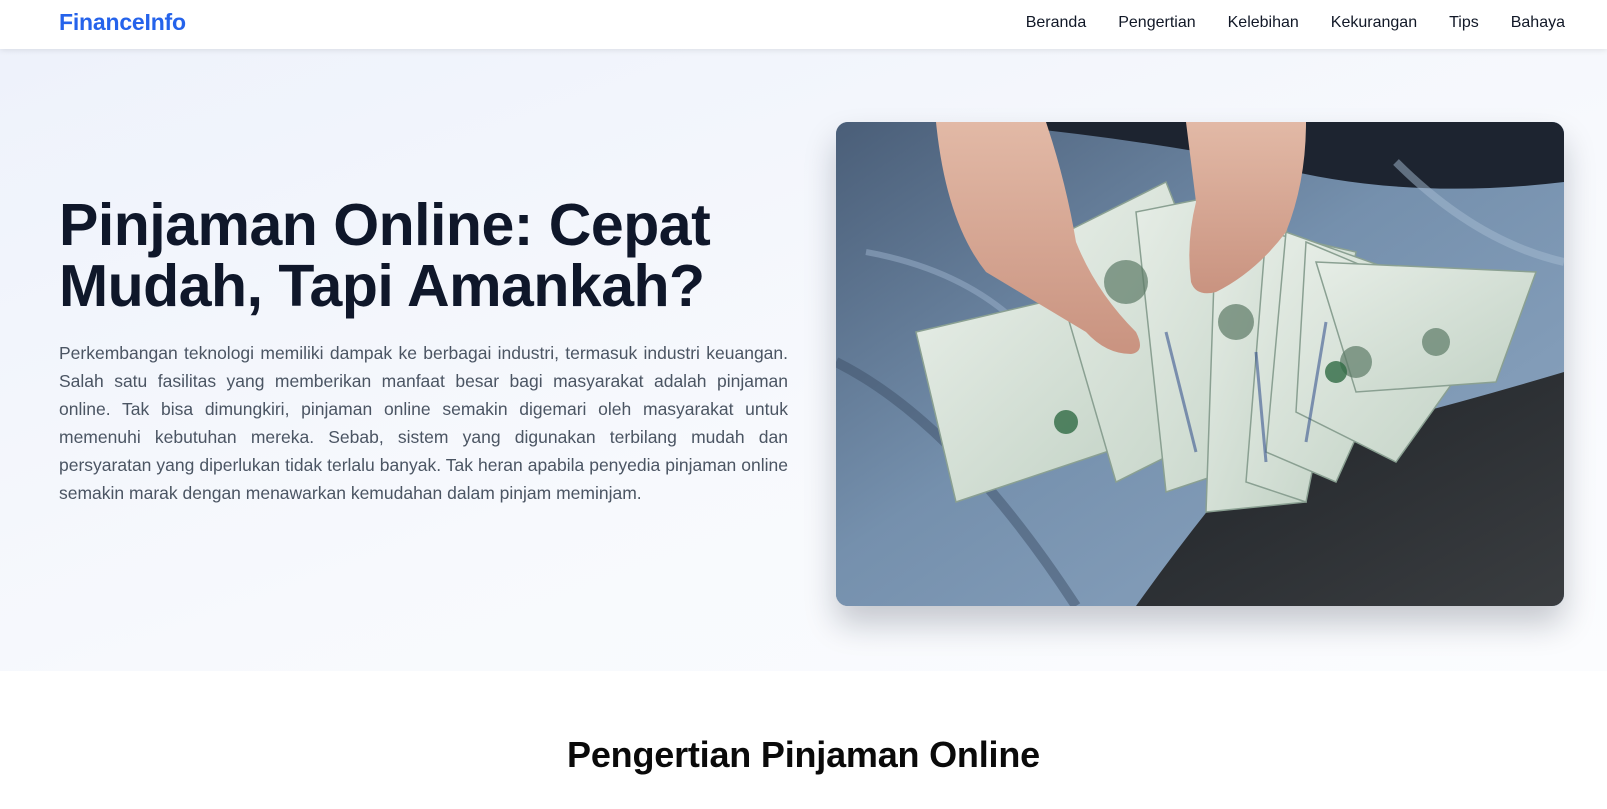  What do you see at coordinates (1056, 23) in the screenshot?
I see `nav-link-beranda: Beranda` at bounding box center [1056, 23].